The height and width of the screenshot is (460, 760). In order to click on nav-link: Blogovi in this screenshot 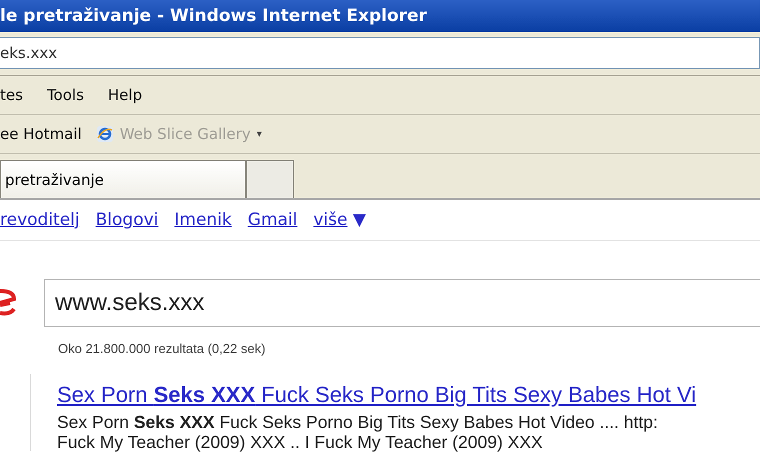, I will do `click(127, 220)`.